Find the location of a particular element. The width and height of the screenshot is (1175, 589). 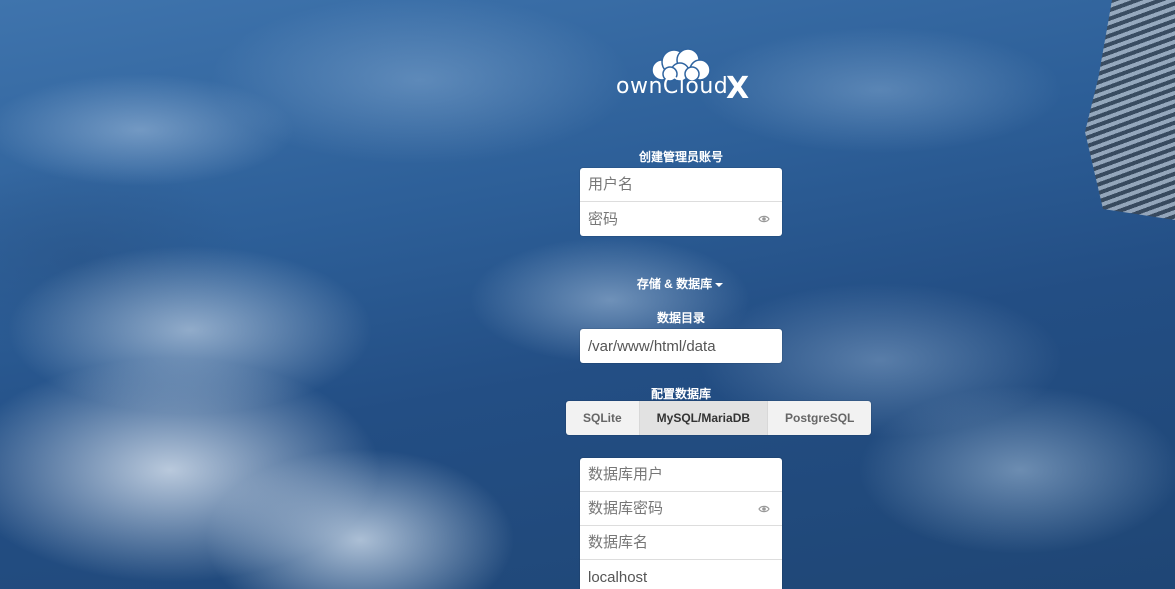

database-user-field-wrapper is located at coordinates (681, 475).